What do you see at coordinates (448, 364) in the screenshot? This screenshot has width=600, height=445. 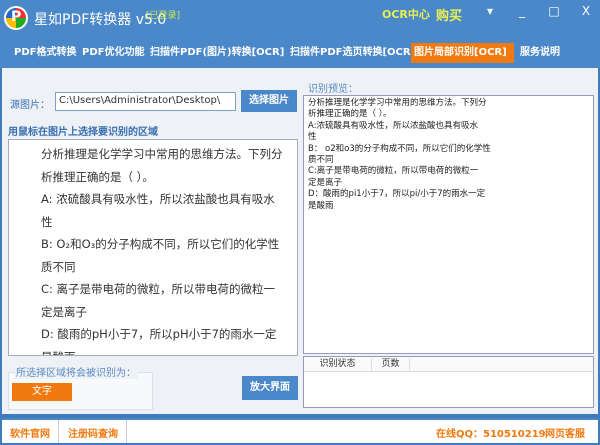 I see `table-header: 识别状态 页数` at bounding box center [448, 364].